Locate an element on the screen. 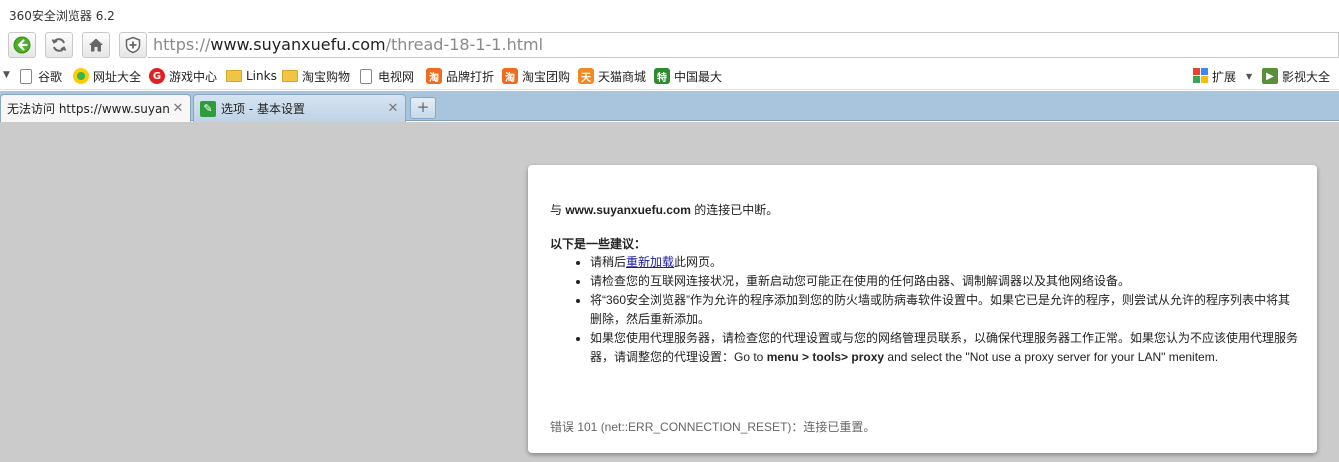 Image resolution: width=1339 pixels, height=462 pixels. extensions-icon is located at coordinates (1200, 76).